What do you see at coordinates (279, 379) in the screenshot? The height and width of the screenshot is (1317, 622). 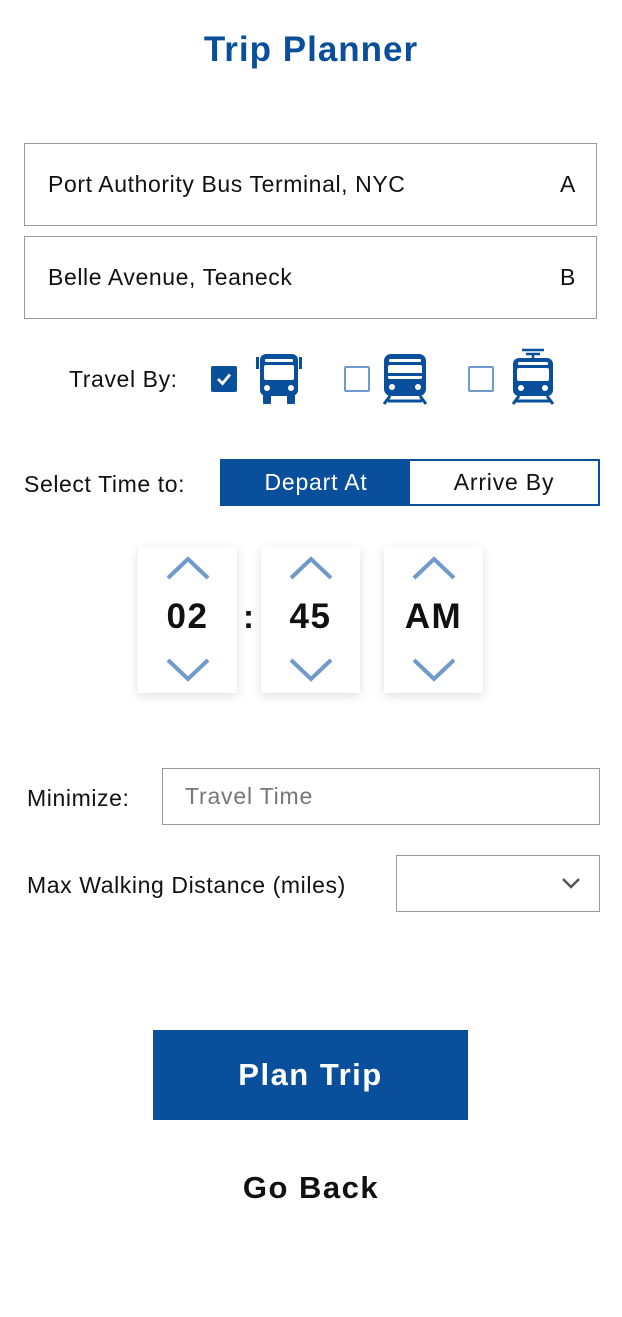 I see `bus-icon` at bounding box center [279, 379].